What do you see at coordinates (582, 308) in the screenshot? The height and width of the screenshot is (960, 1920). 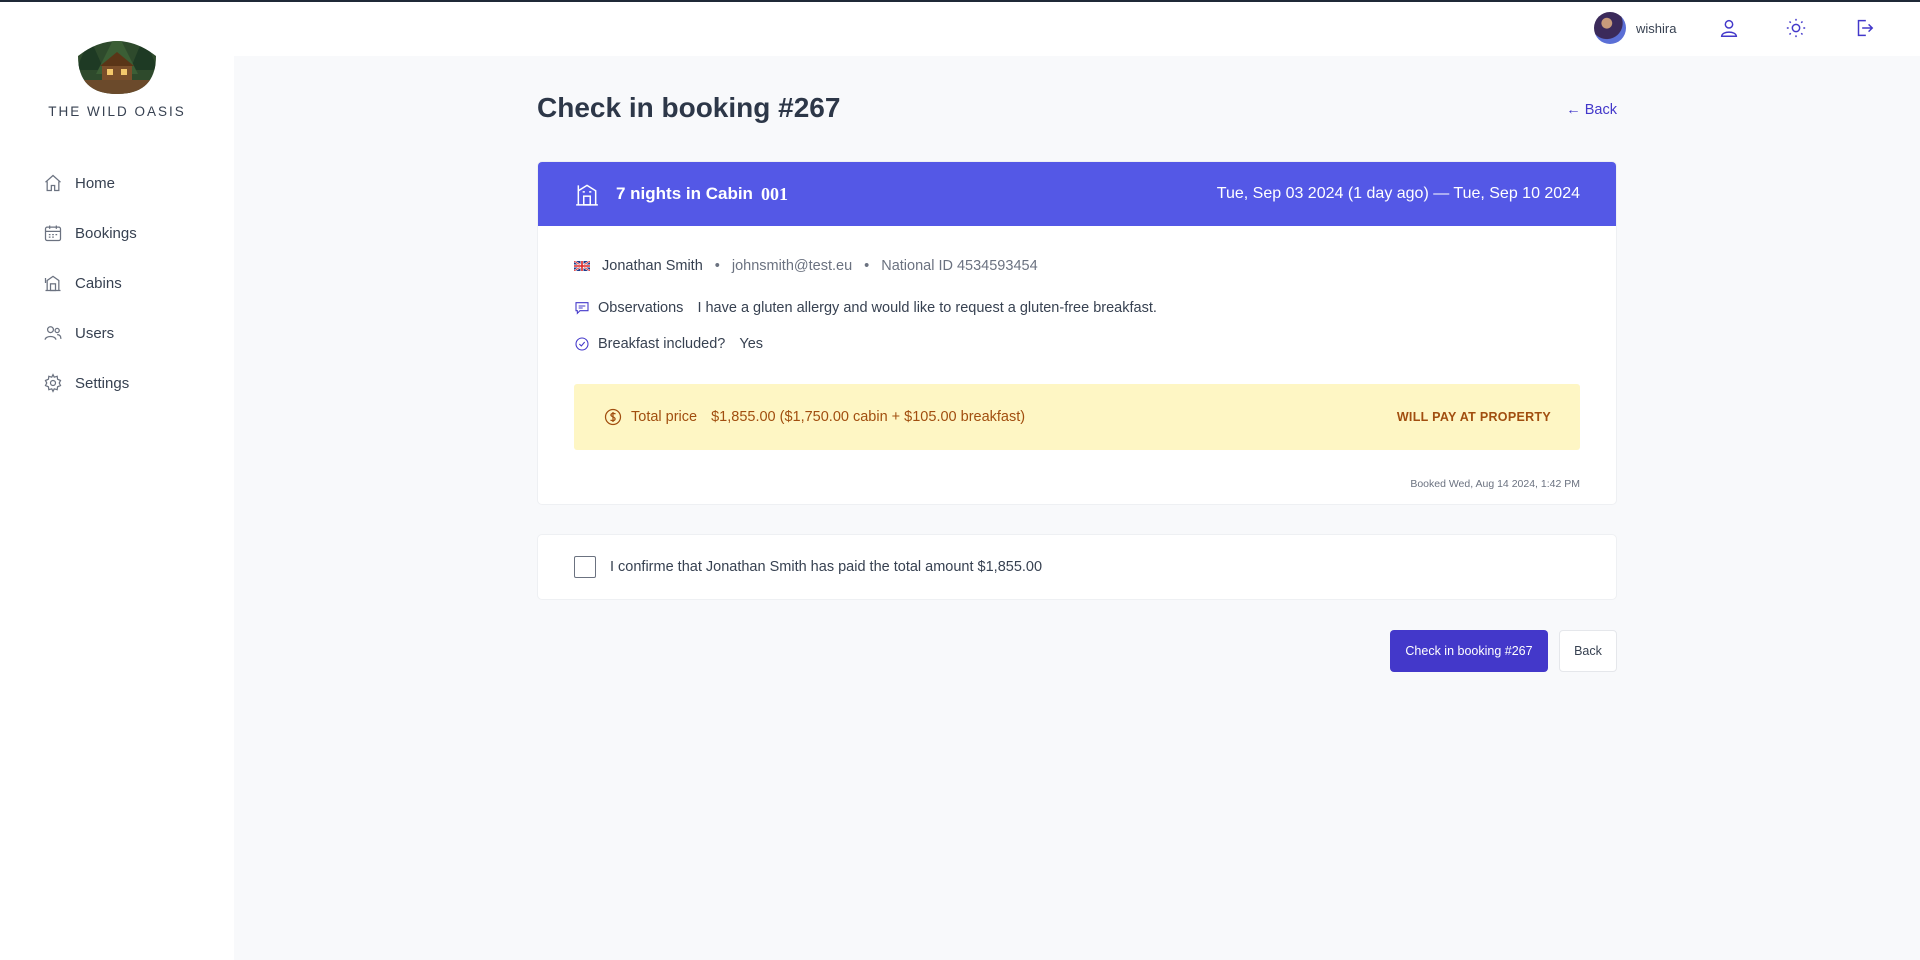 I see `chat-icon` at bounding box center [582, 308].